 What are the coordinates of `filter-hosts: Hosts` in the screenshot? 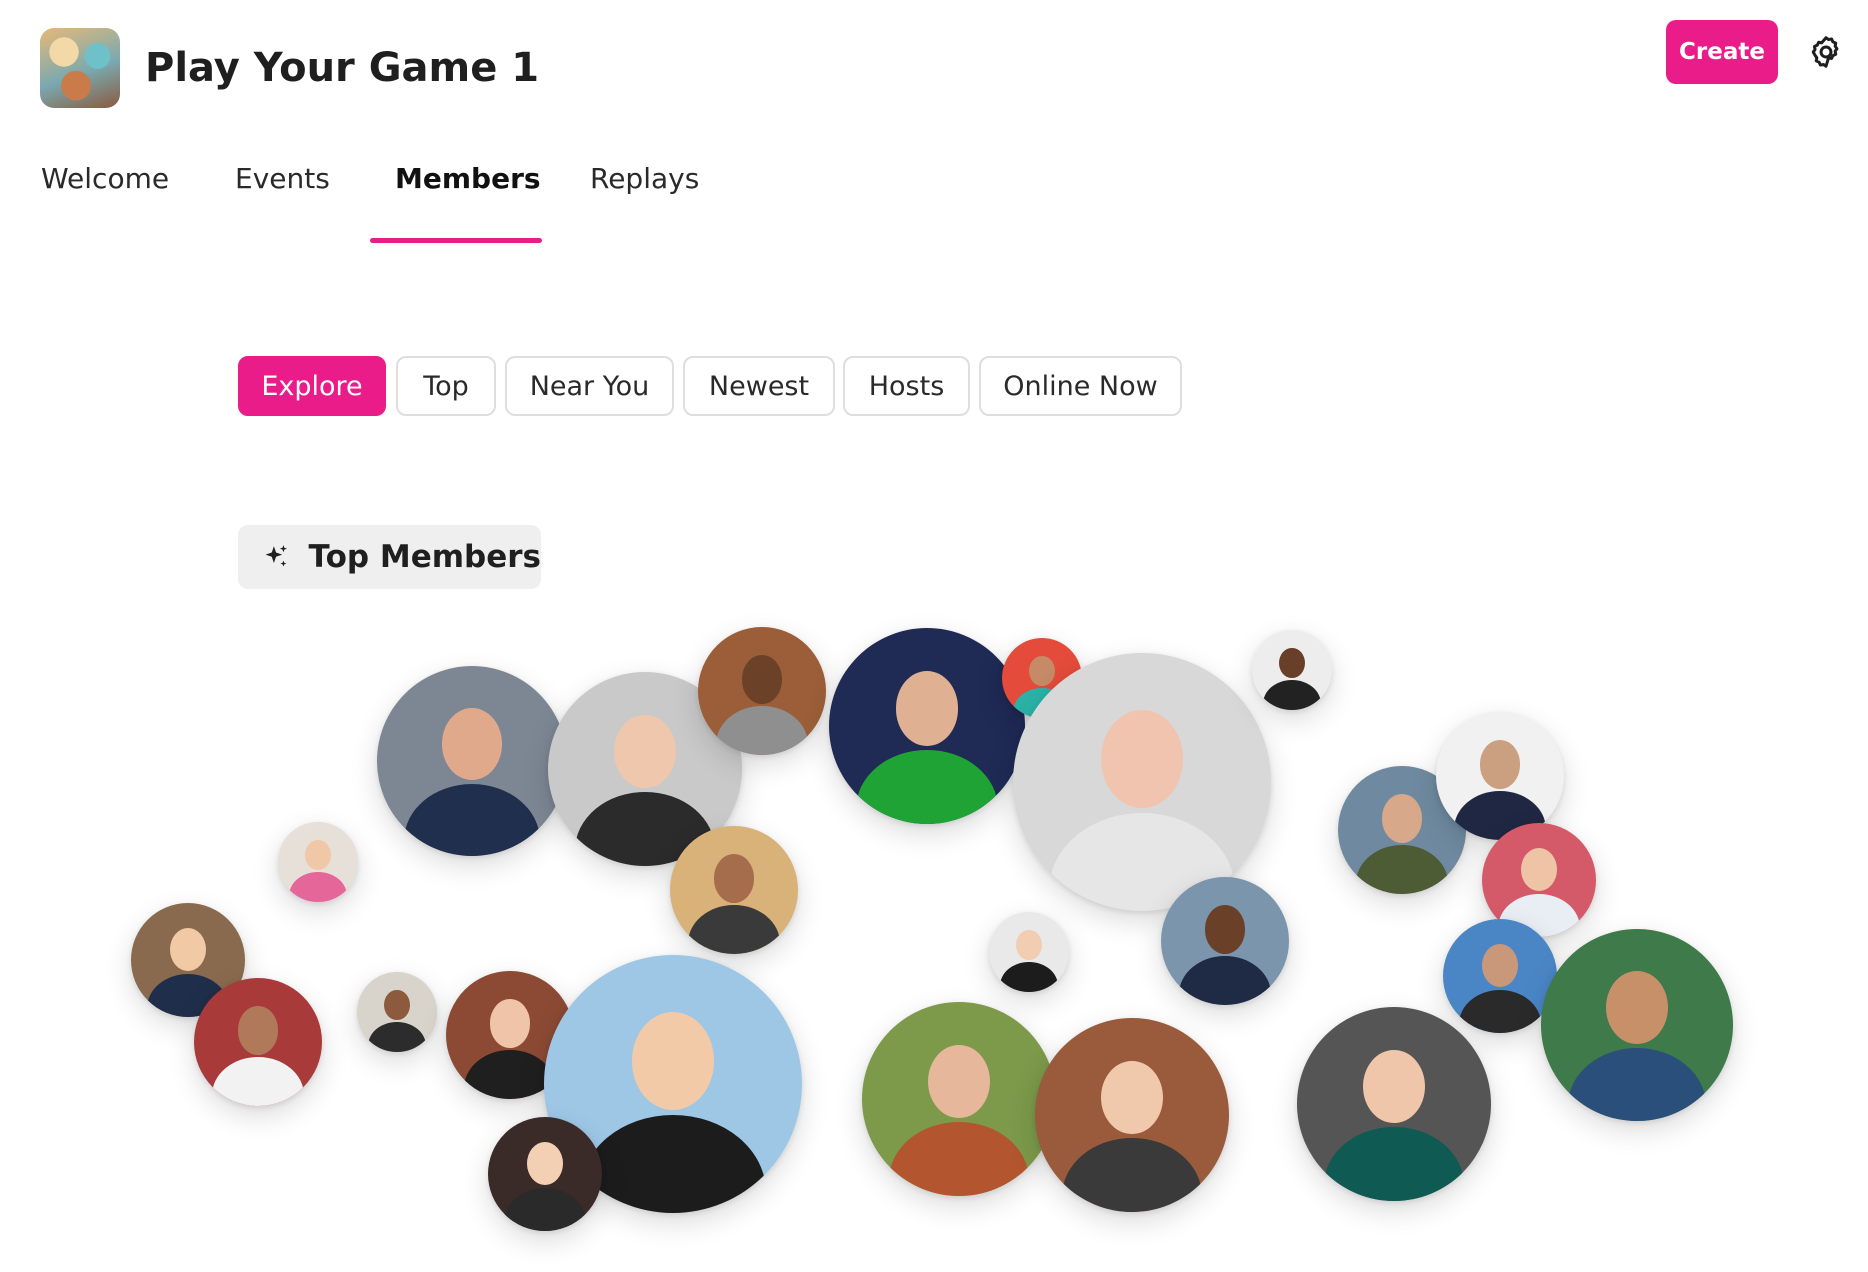 It's located at (906, 386).